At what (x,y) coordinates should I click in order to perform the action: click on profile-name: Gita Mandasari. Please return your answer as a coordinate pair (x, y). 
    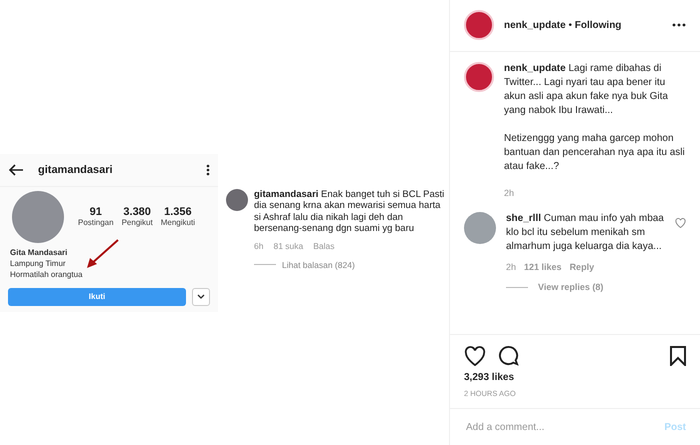
    Looking at the image, I should click on (39, 252).